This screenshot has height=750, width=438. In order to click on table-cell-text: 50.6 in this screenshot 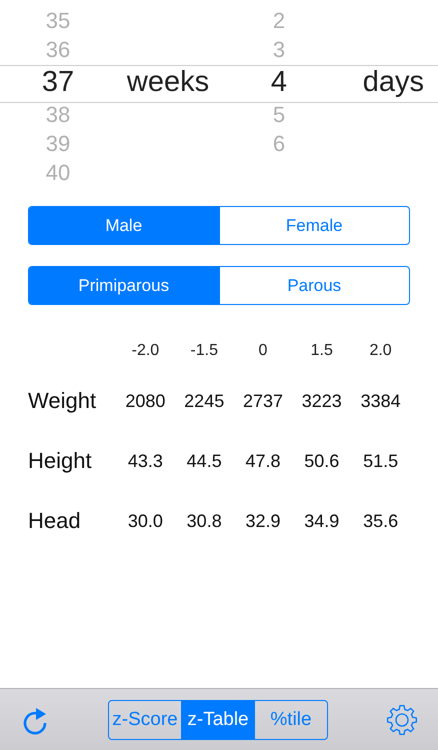, I will do `click(321, 461)`.